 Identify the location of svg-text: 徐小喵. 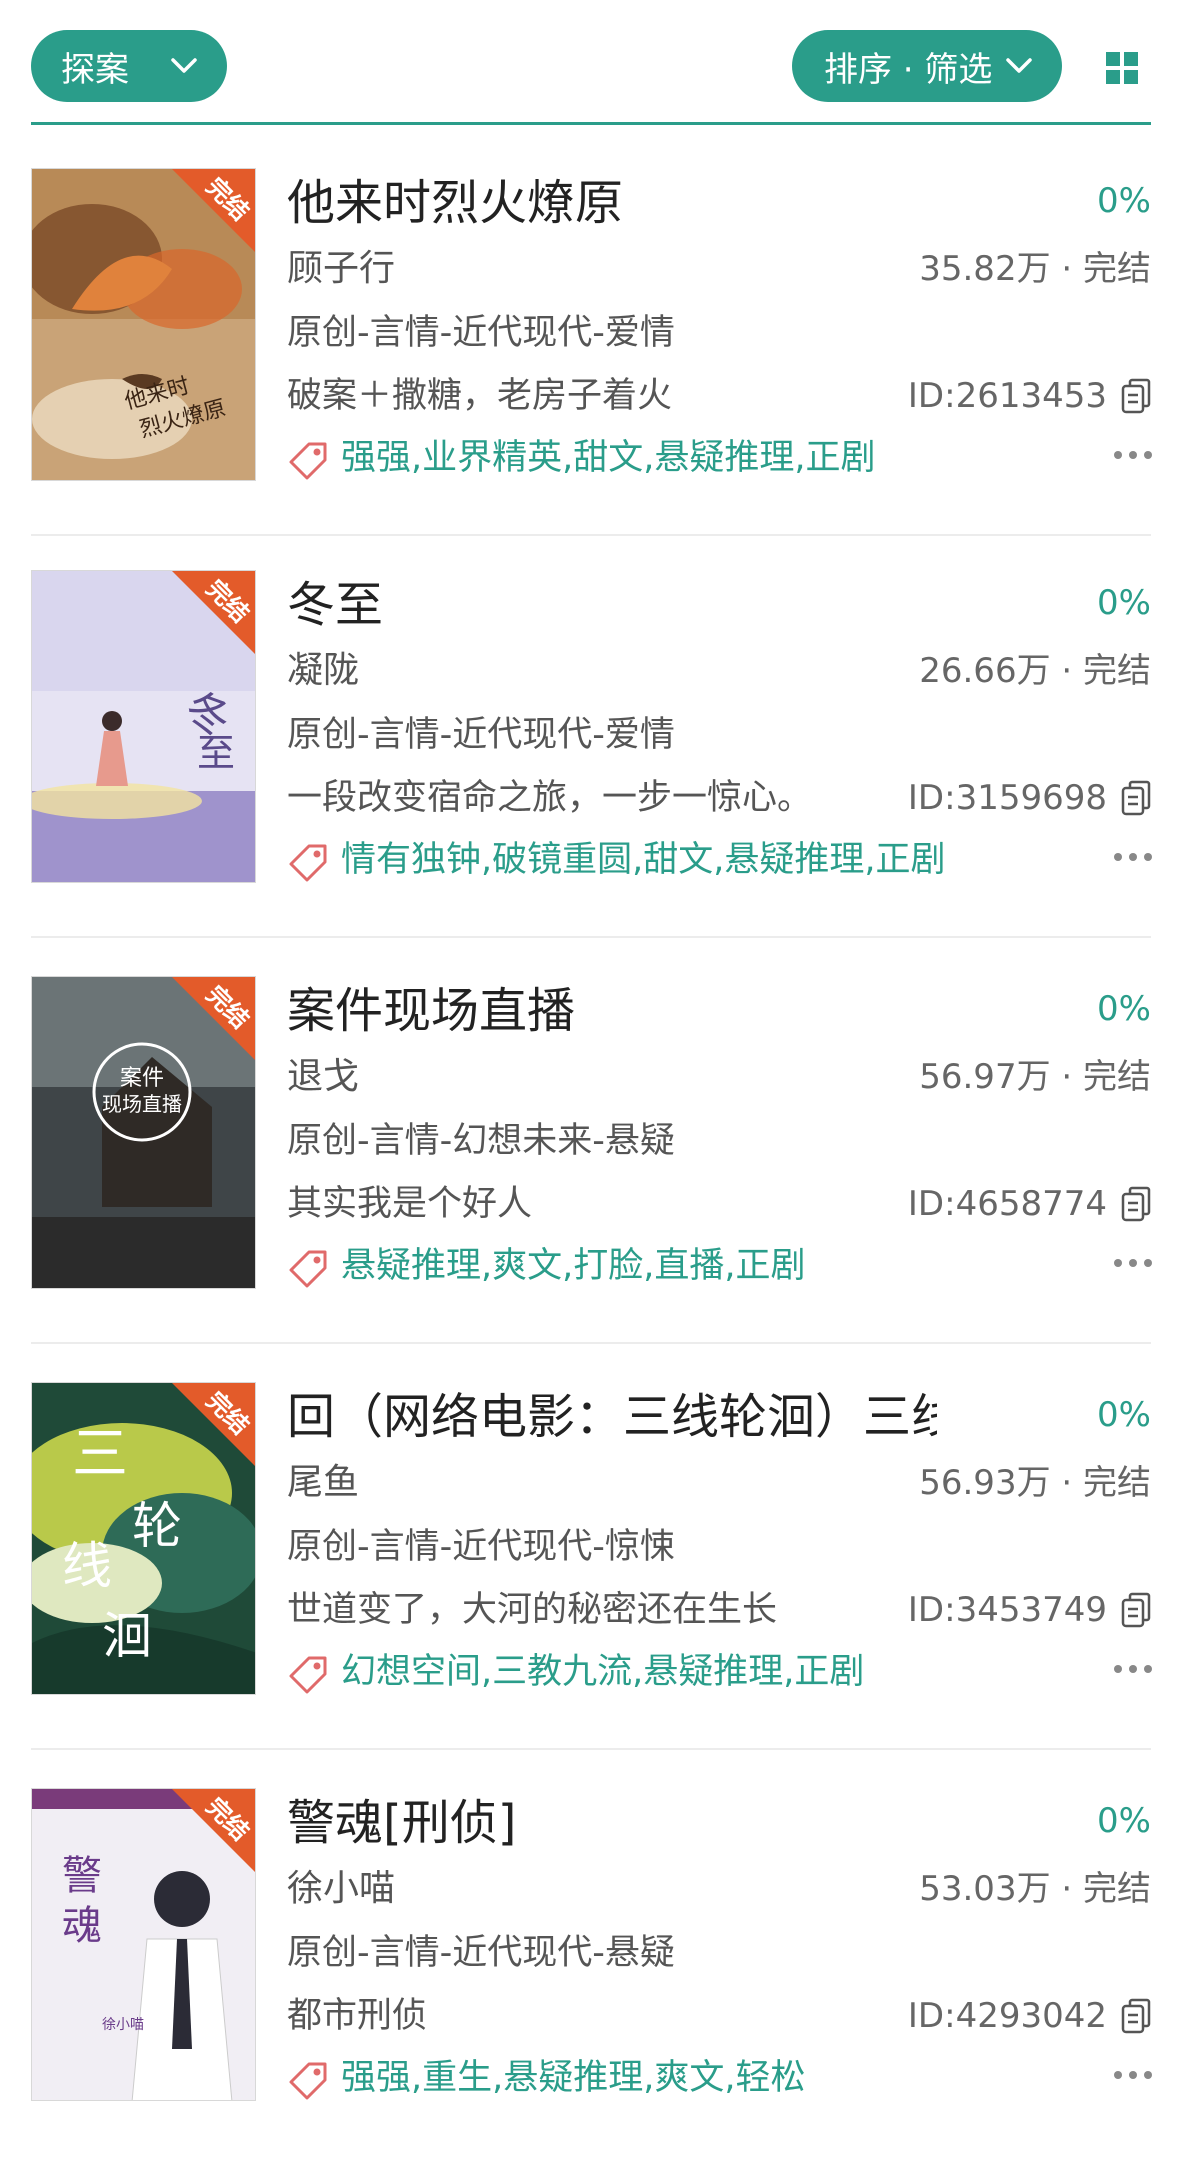
(123, 2025).